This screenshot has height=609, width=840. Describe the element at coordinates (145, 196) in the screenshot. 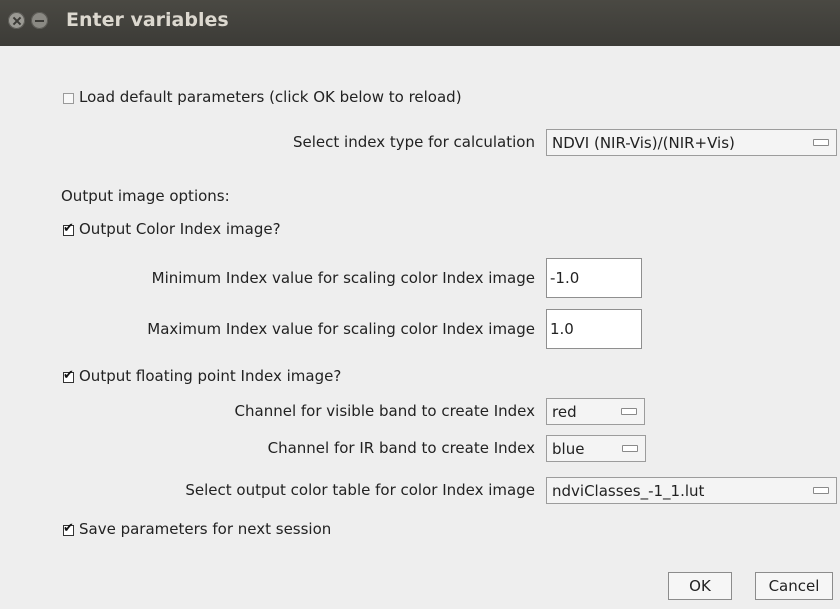

I see `output-options-heading: Output image options:` at that location.